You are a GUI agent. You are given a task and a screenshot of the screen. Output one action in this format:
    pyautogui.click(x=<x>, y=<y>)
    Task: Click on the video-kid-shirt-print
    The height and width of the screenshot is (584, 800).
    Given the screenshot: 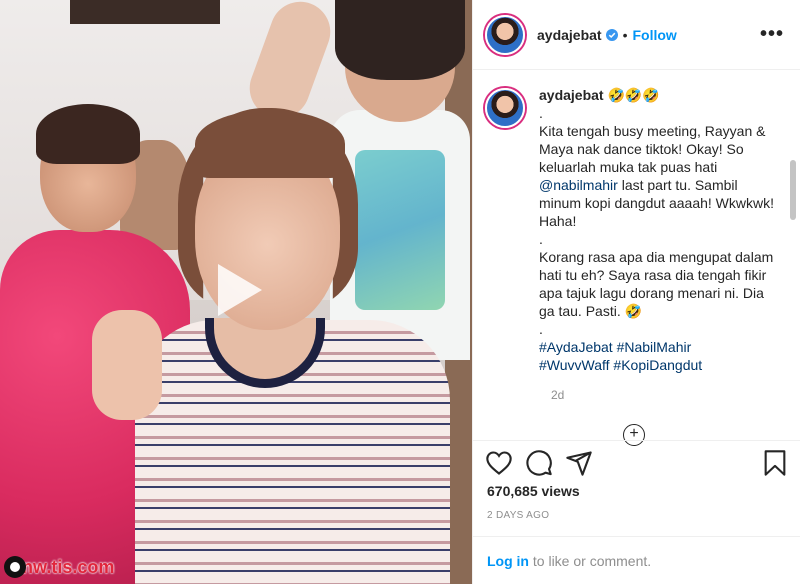 What is the action you would take?
    pyautogui.click(x=400, y=230)
    